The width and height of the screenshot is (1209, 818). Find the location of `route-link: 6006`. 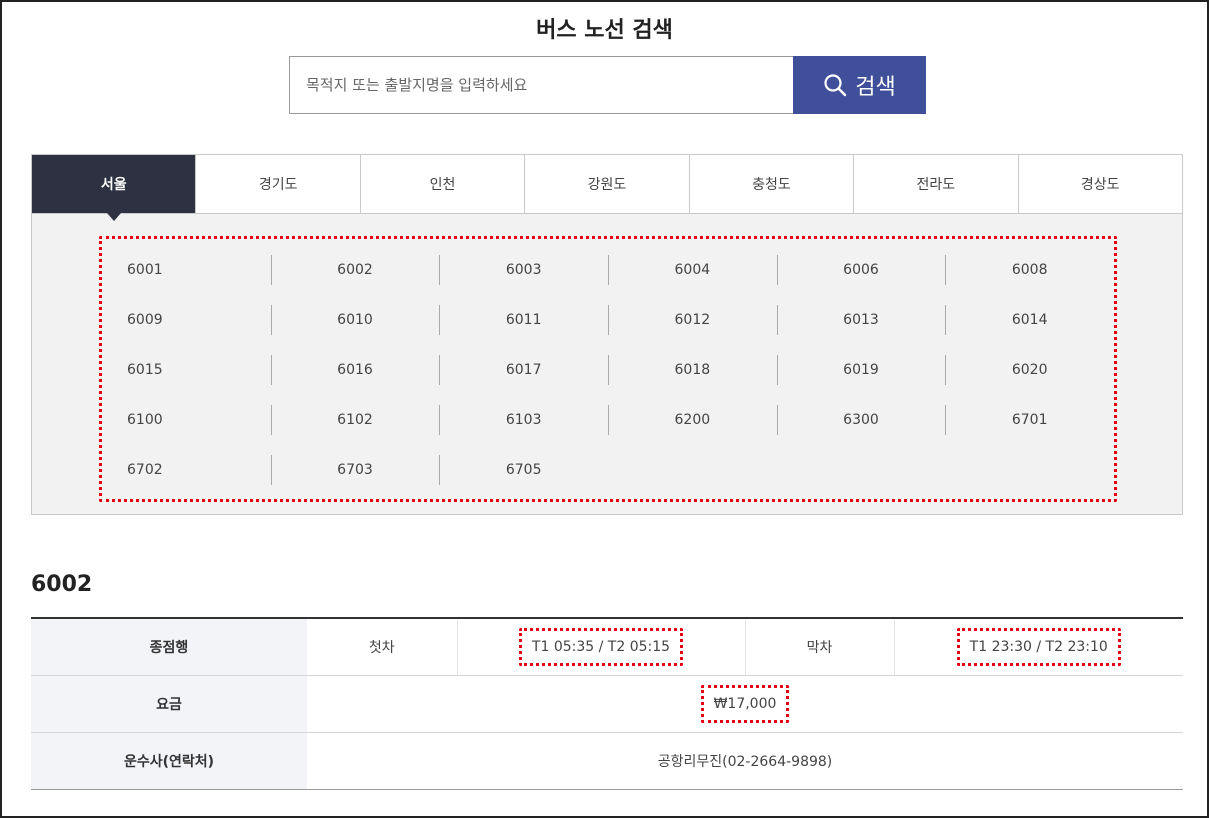

route-link: 6006 is located at coordinates (861, 270).